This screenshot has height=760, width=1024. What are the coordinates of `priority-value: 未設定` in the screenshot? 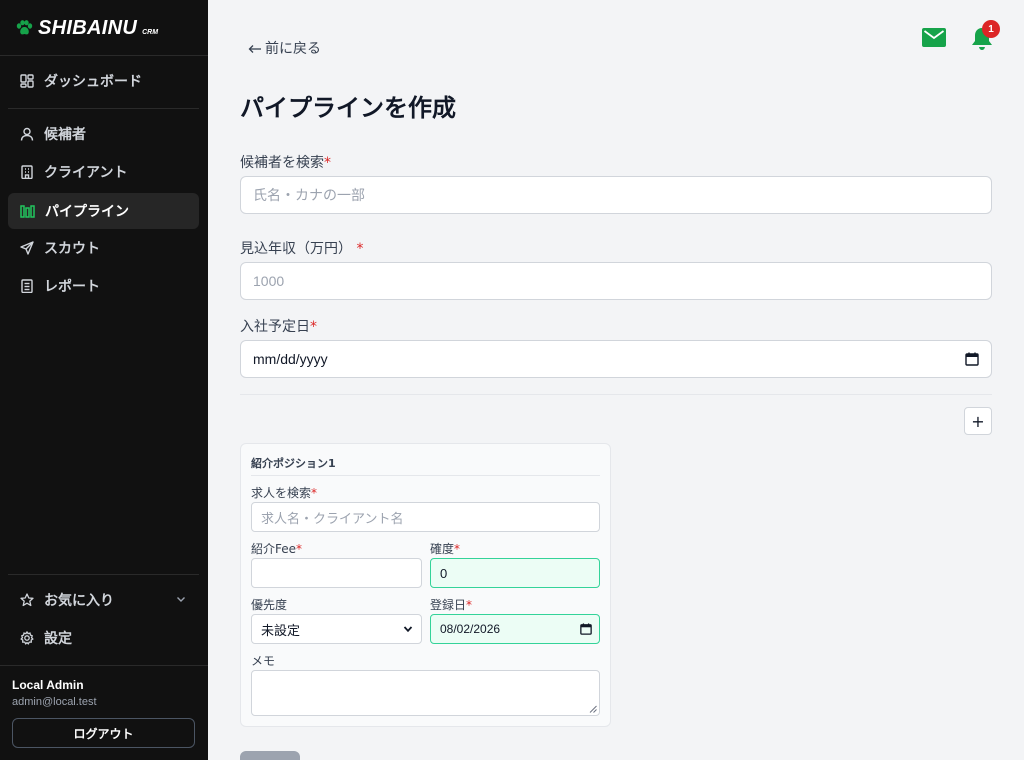 It's located at (281, 630).